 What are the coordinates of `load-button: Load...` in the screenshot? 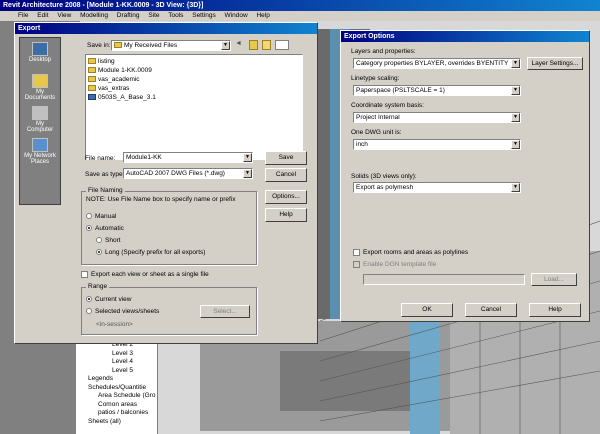 It's located at (554, 279).